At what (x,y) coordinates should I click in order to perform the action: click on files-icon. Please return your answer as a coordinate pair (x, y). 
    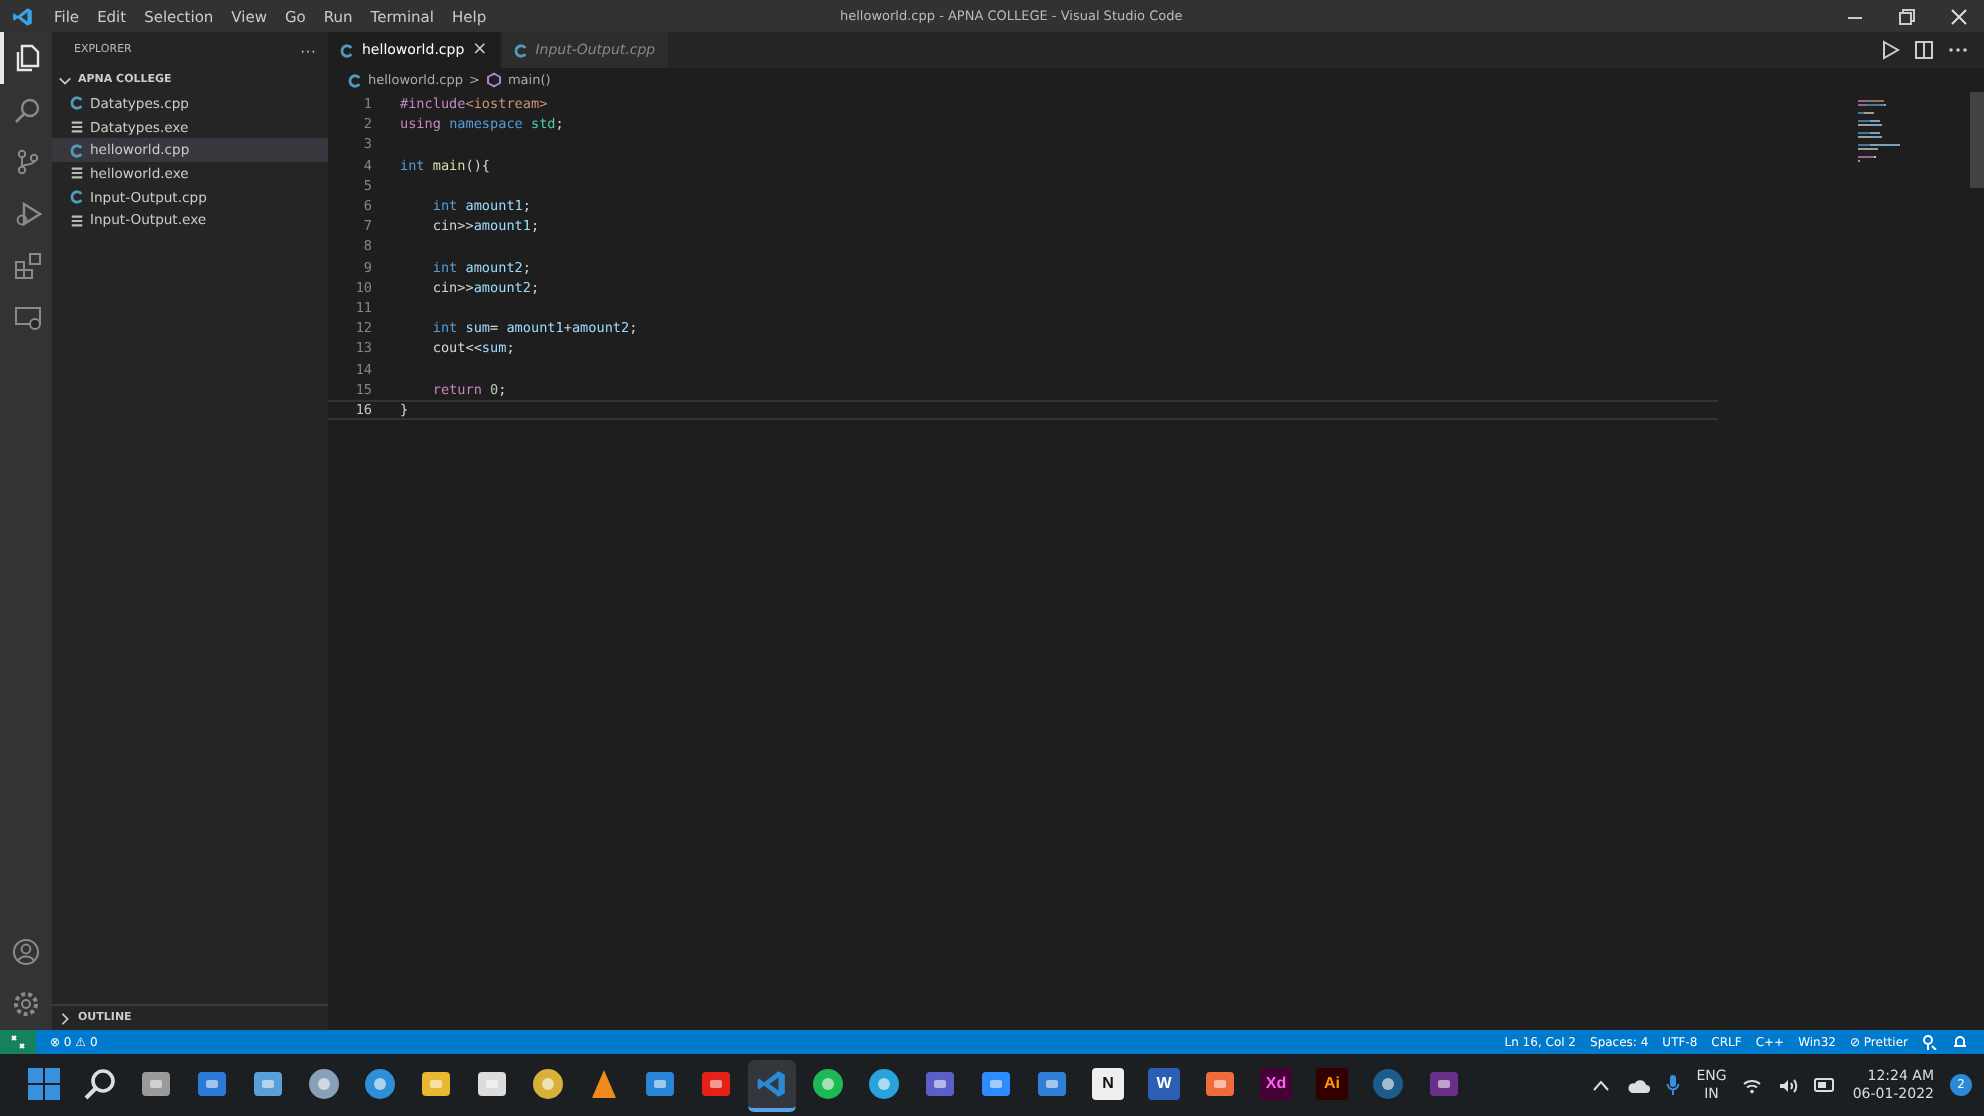
    Looking at the image, I should click on (28, 58).